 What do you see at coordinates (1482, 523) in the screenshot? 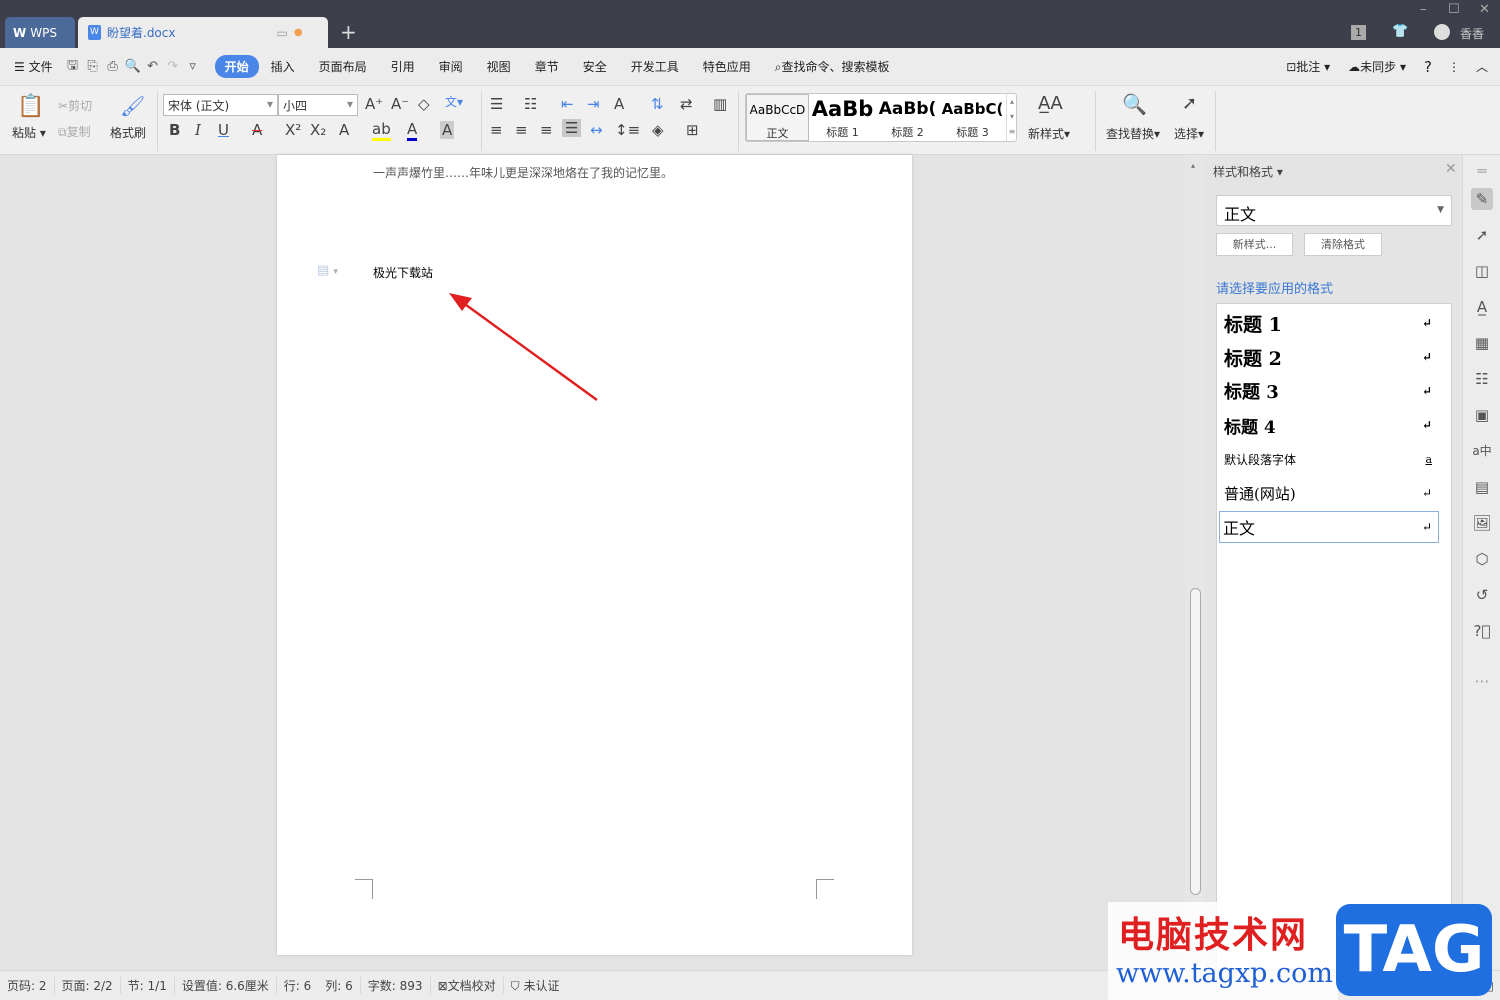
I see `image-icon: 🖼` at bounding box center [1482, 523].